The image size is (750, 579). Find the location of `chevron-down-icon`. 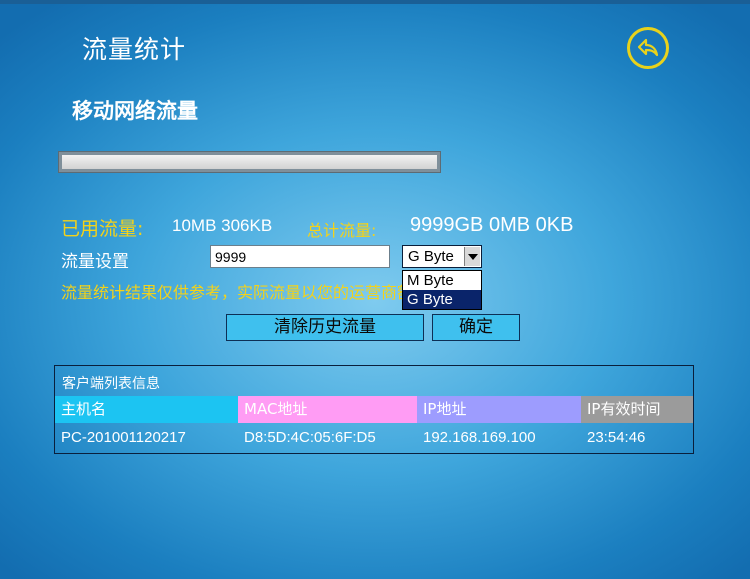

chevron-down-icon is located at coordinates (472, 256).